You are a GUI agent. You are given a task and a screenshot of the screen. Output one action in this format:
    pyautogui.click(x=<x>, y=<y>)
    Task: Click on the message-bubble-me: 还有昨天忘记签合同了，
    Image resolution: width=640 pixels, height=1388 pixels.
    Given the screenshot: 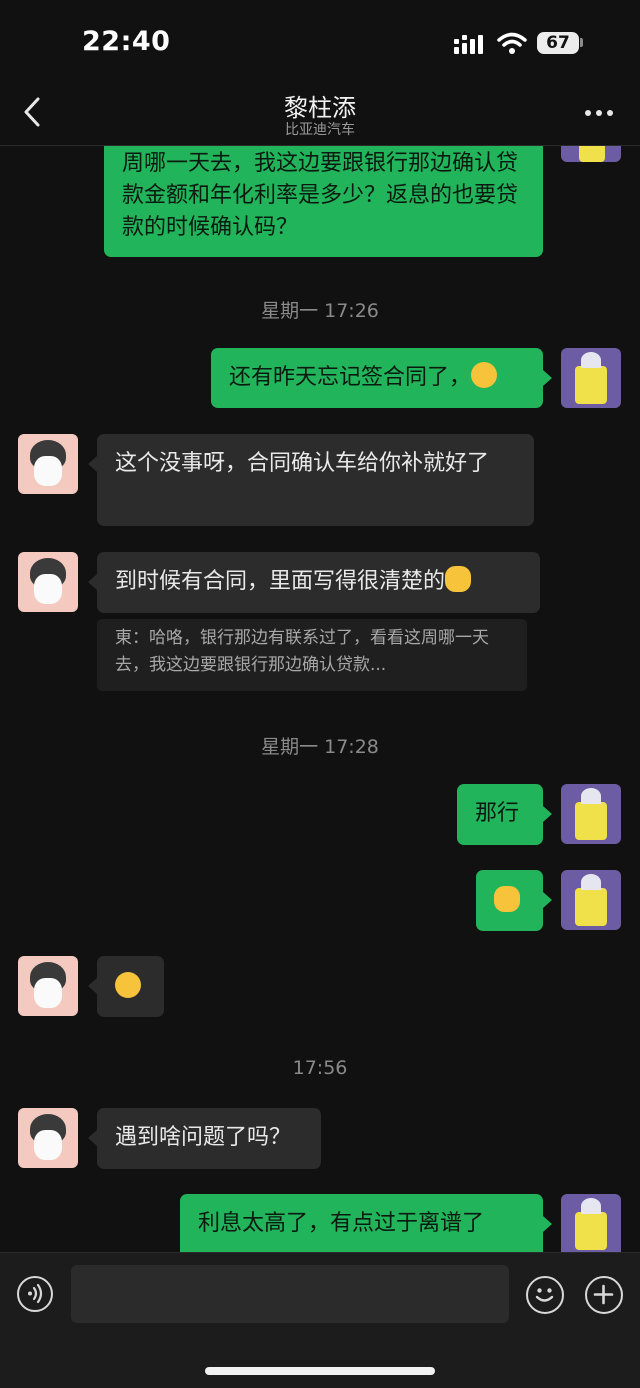 What is the action you would take?
    pyautogui.click(x=377, y=378)
    